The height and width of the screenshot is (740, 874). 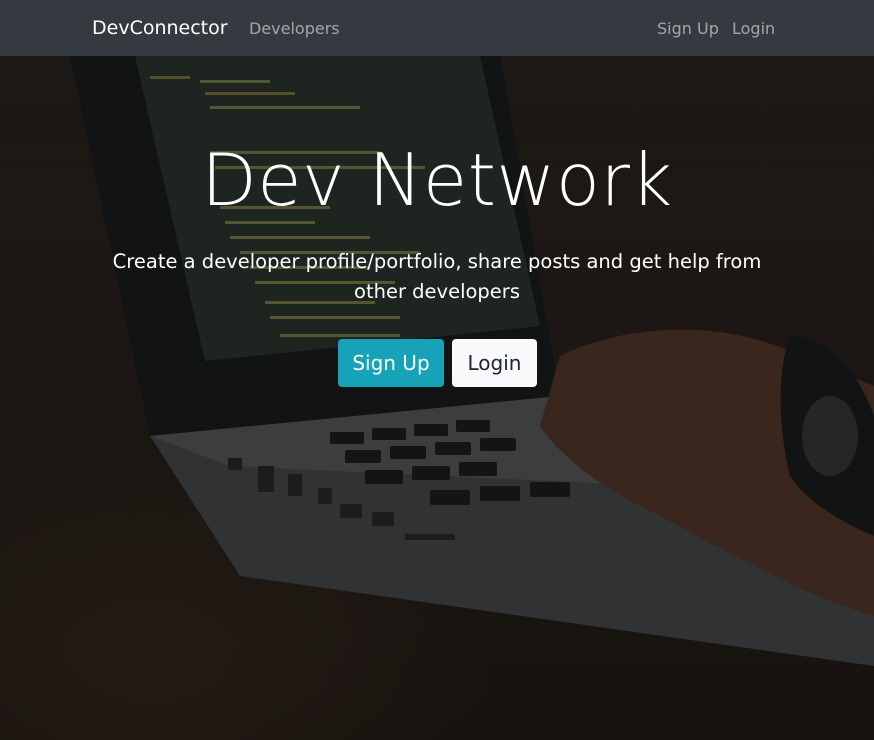 I want to click on hero-signup-button: Sign Up, so click(x=391, y=363).